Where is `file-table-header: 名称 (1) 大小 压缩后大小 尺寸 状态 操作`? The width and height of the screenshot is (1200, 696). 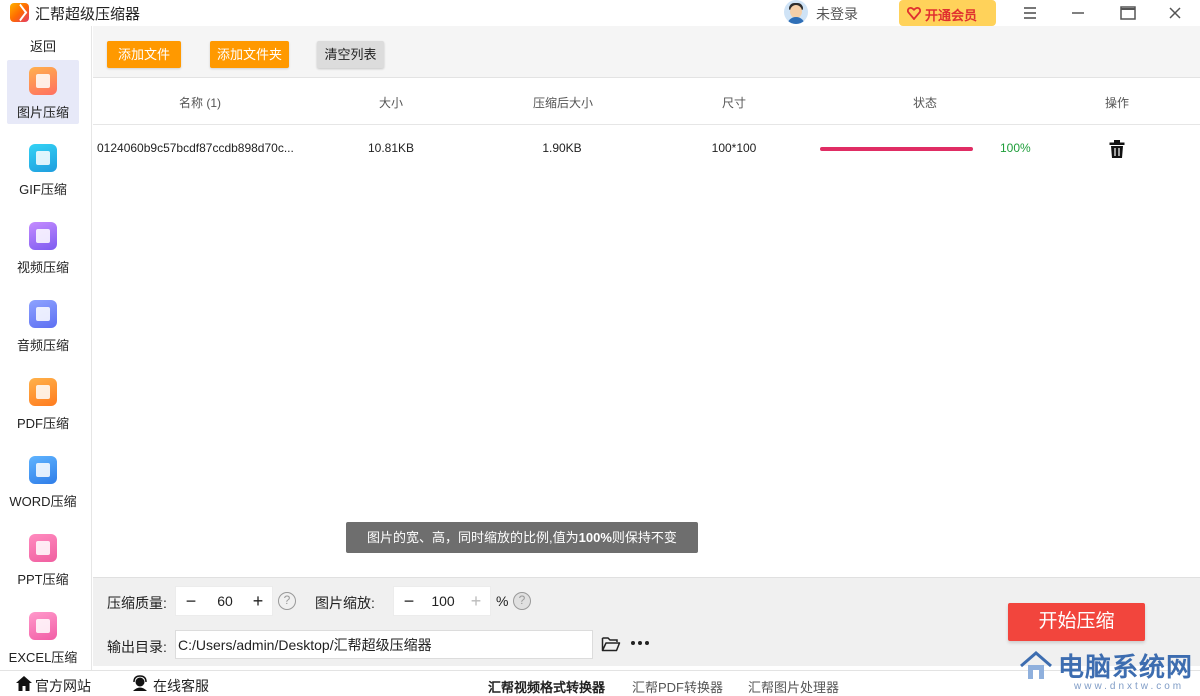 file-table-header: 名称 (1) 大小 压缩后大小 尺寸 状态 操作 is located at coordinates (646, 102).